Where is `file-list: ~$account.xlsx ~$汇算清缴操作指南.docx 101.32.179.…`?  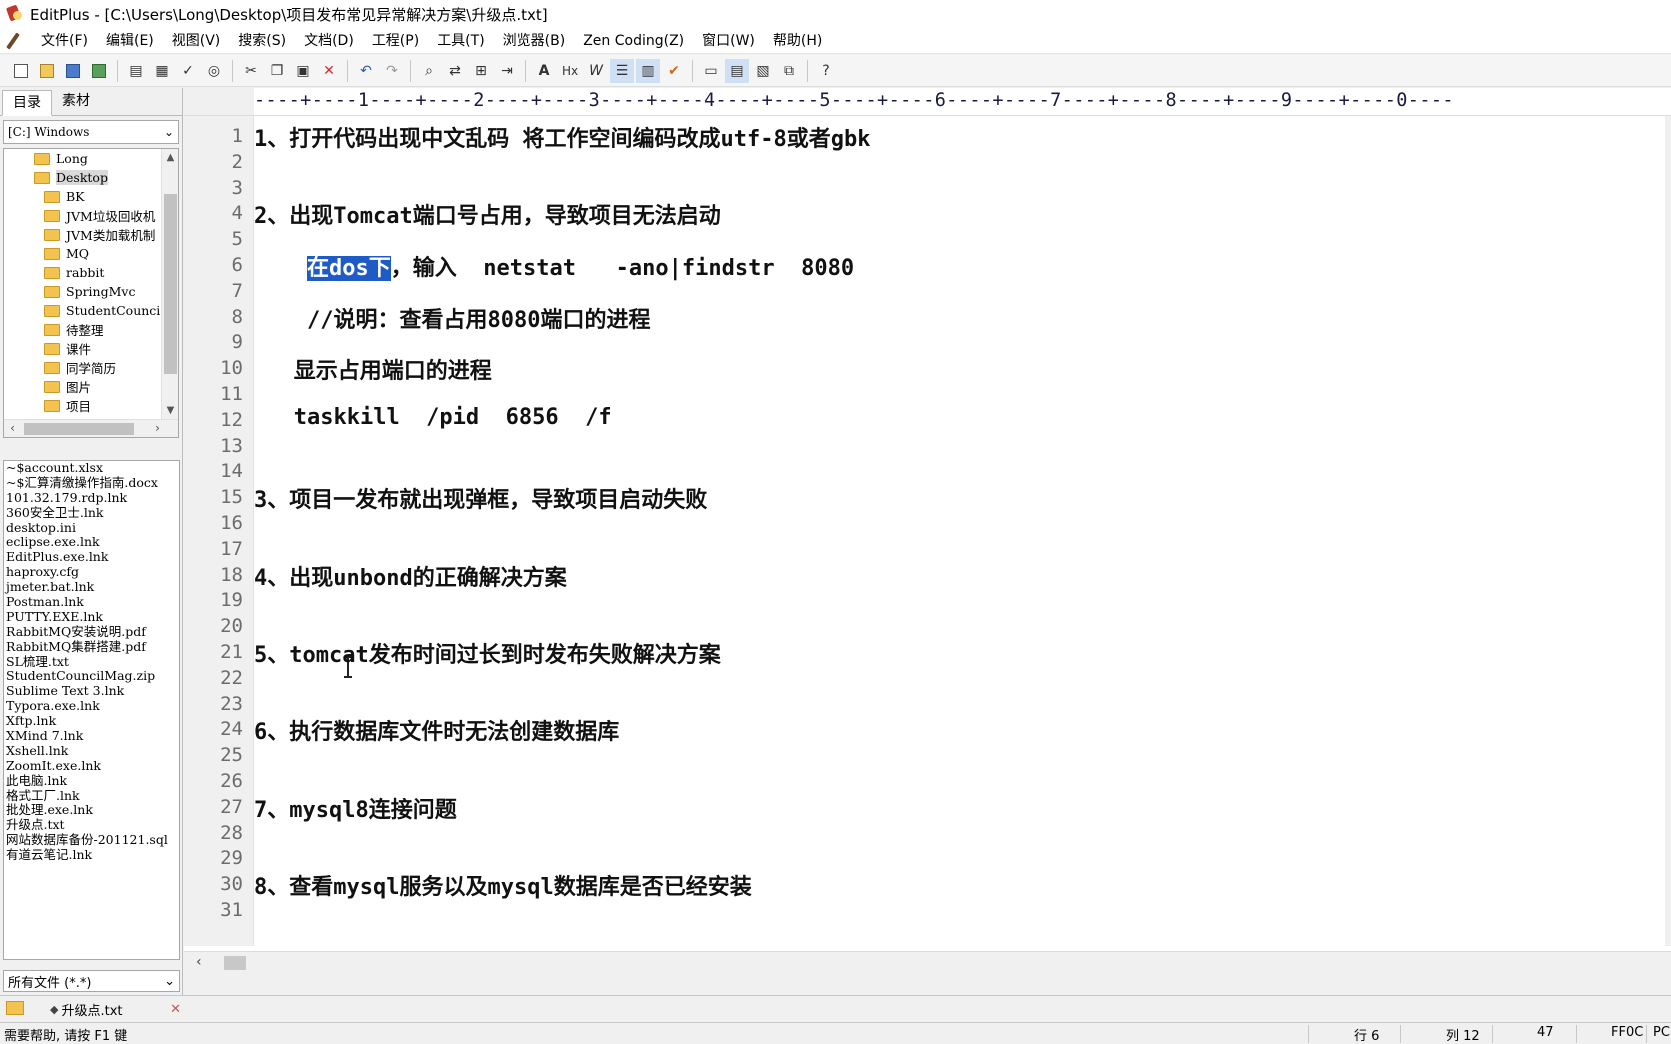 file-list: ~$account.xlsx ~$汇算清缴操作指南.docx 101.32.179.… is located at coordinates (91, 710).